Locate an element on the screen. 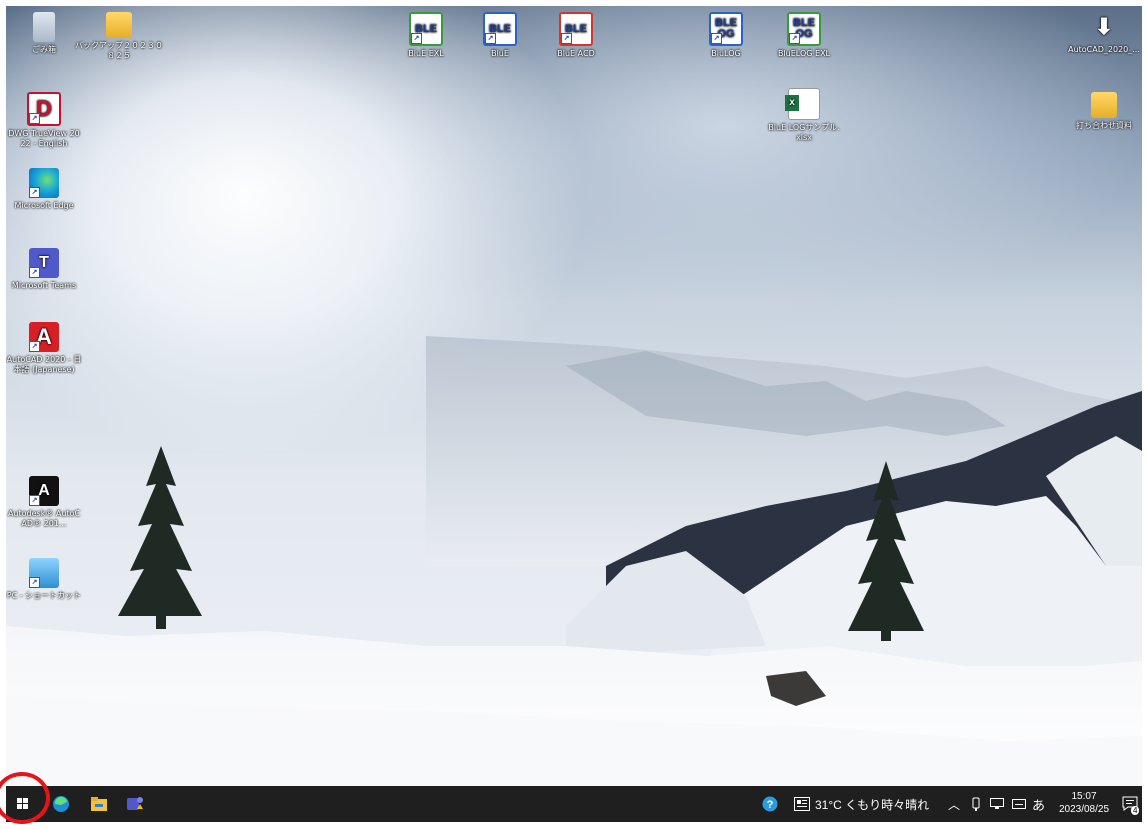 This screenshot has width=1146, height=830. help-icon: ? is located at coordinates (770, 804).